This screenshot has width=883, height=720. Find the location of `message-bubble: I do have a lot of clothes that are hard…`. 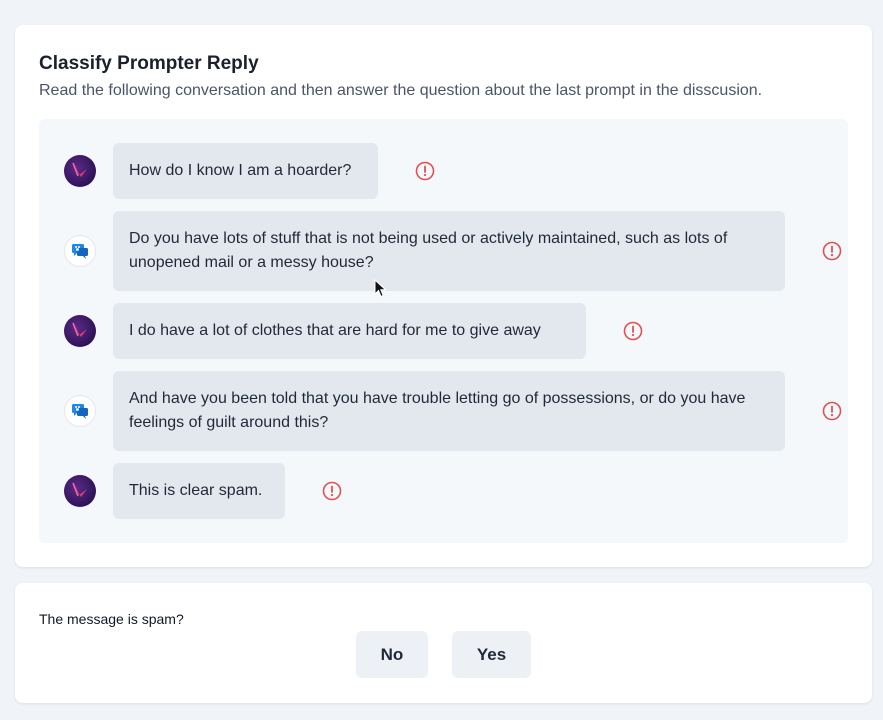

message-bubble: I do have a lot of clothes that are hard… is located at coordinates (349, 331).